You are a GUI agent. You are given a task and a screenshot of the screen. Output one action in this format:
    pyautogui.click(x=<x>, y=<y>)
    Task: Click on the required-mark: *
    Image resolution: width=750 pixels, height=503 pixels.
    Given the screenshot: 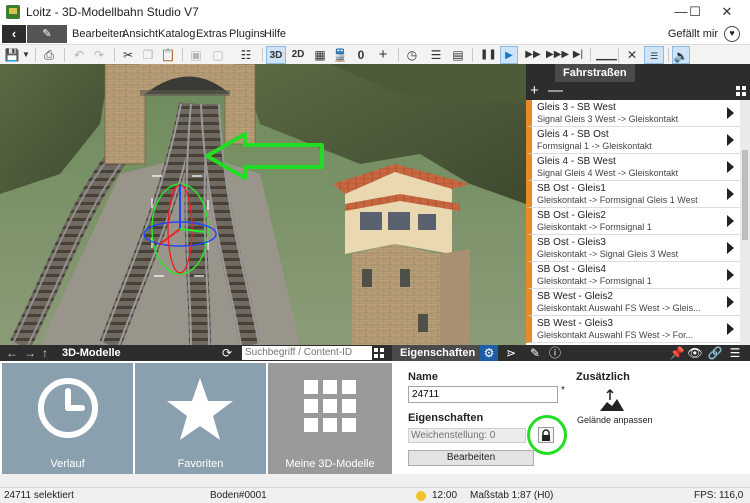 What is the action you would take?
    pyautogui.click(x=563, y=390)
    